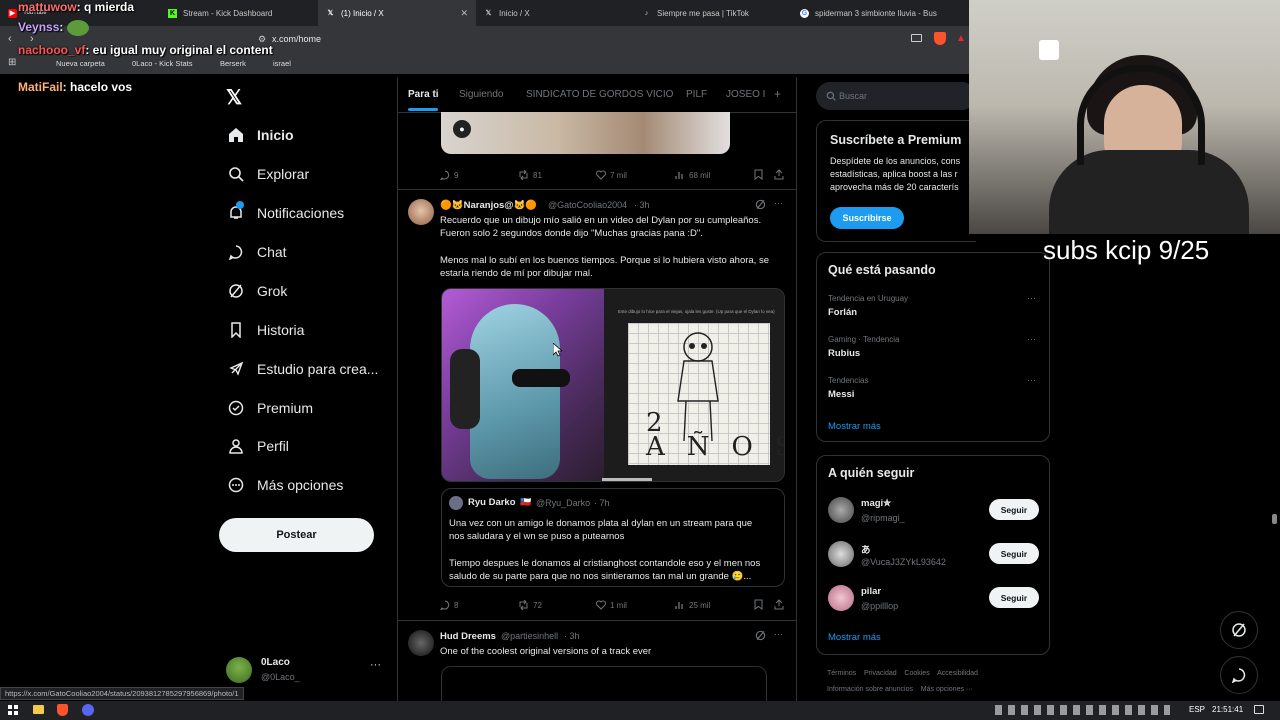  I want to click on tab-kick-dashboard: K Stream - Kick Dashboard, so click(239, 13).